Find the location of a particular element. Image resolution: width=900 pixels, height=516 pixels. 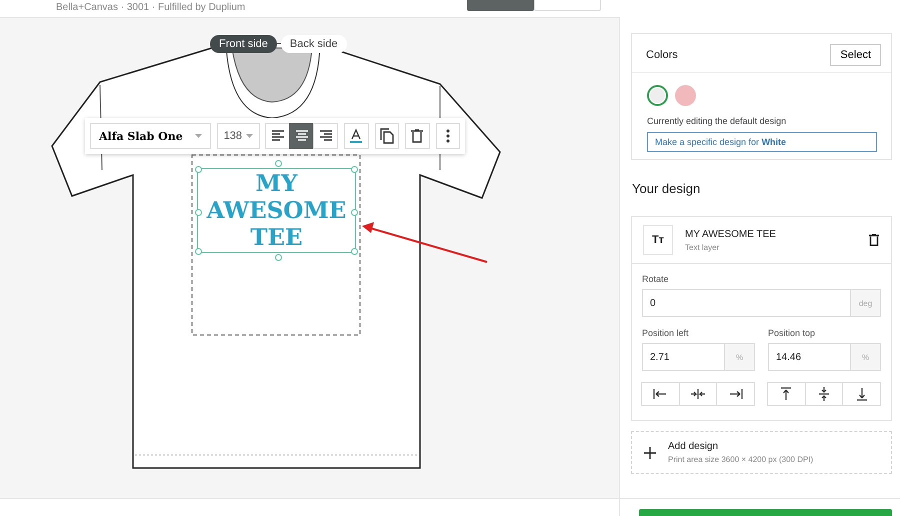

arrows-to-center-icon is located at coordinates (698, 394).